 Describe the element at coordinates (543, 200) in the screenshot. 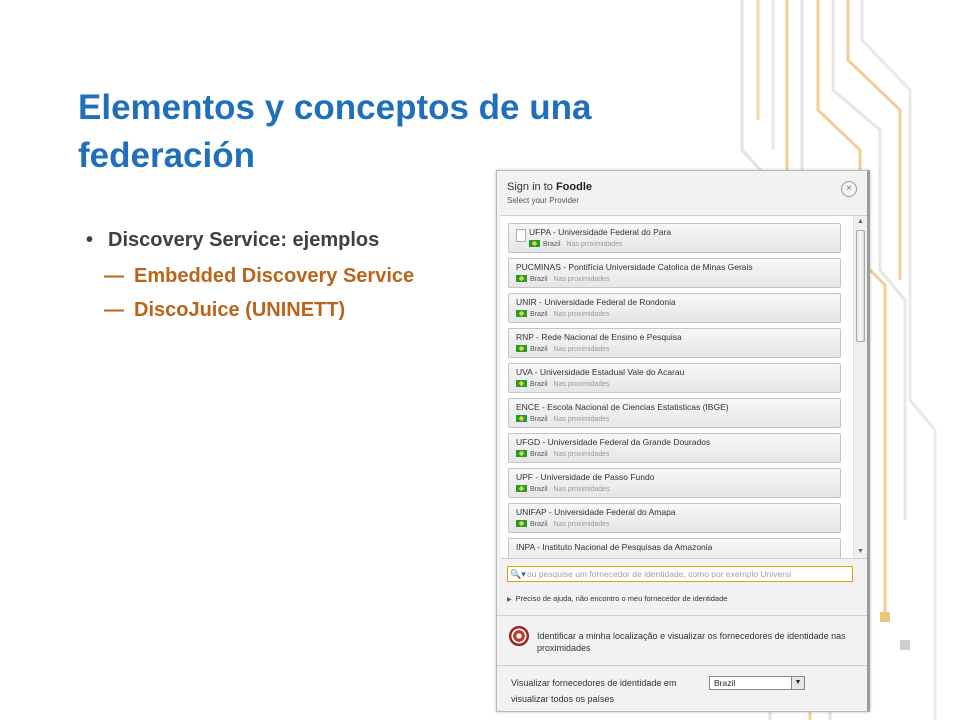

I see `dialog-subtitle: Select your Provider` at that location.